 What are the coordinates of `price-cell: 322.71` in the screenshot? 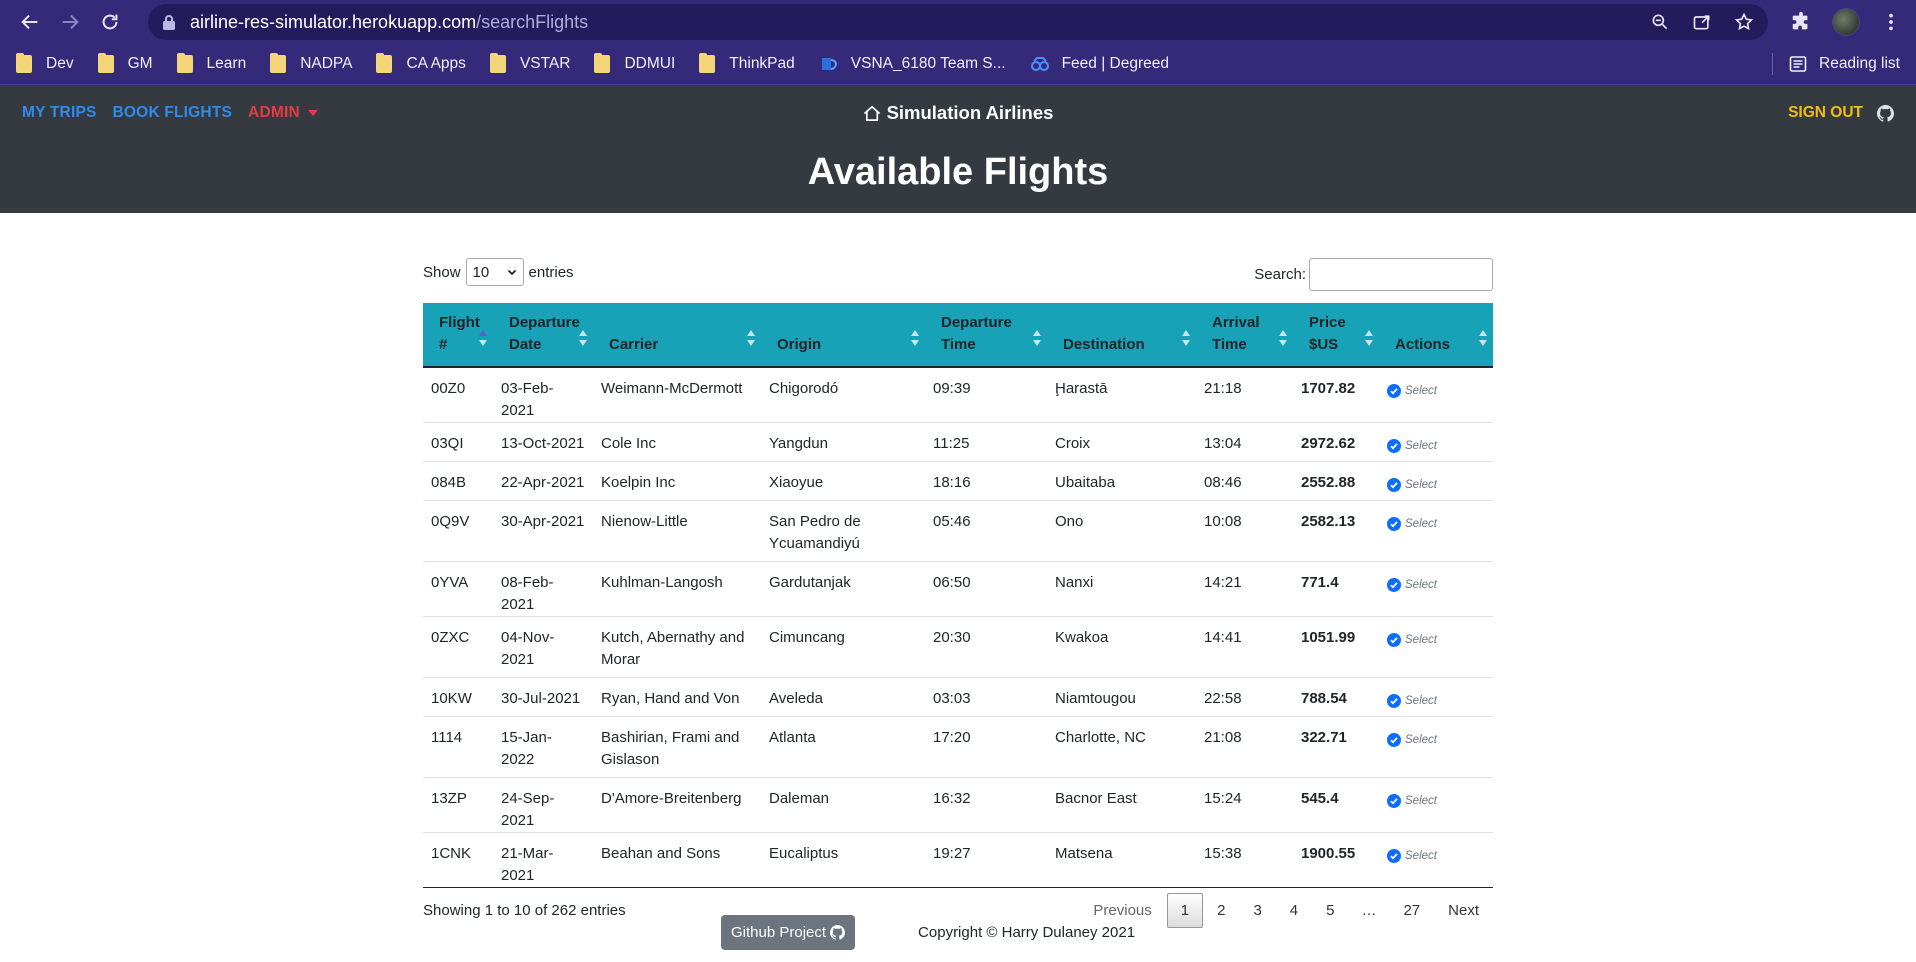 It's located at (1336, 747).